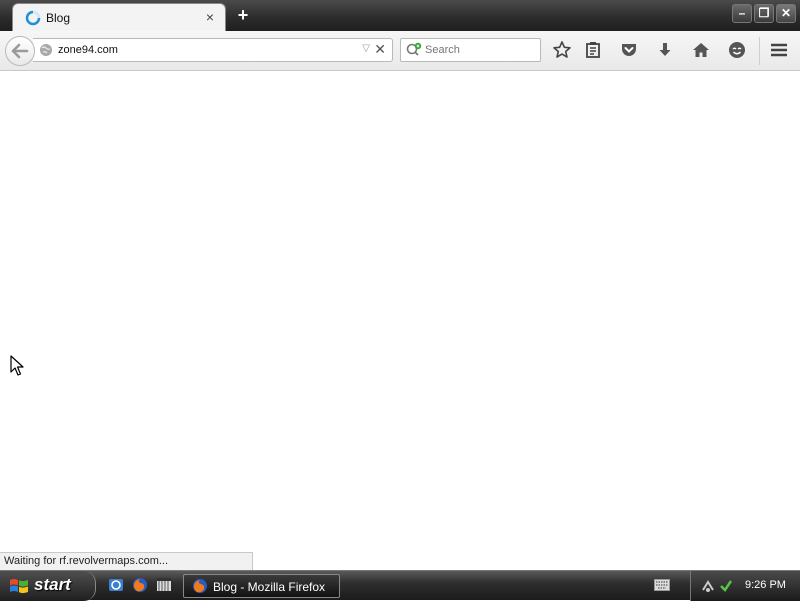  I want to click on pocket-icon, so click(629, 50).